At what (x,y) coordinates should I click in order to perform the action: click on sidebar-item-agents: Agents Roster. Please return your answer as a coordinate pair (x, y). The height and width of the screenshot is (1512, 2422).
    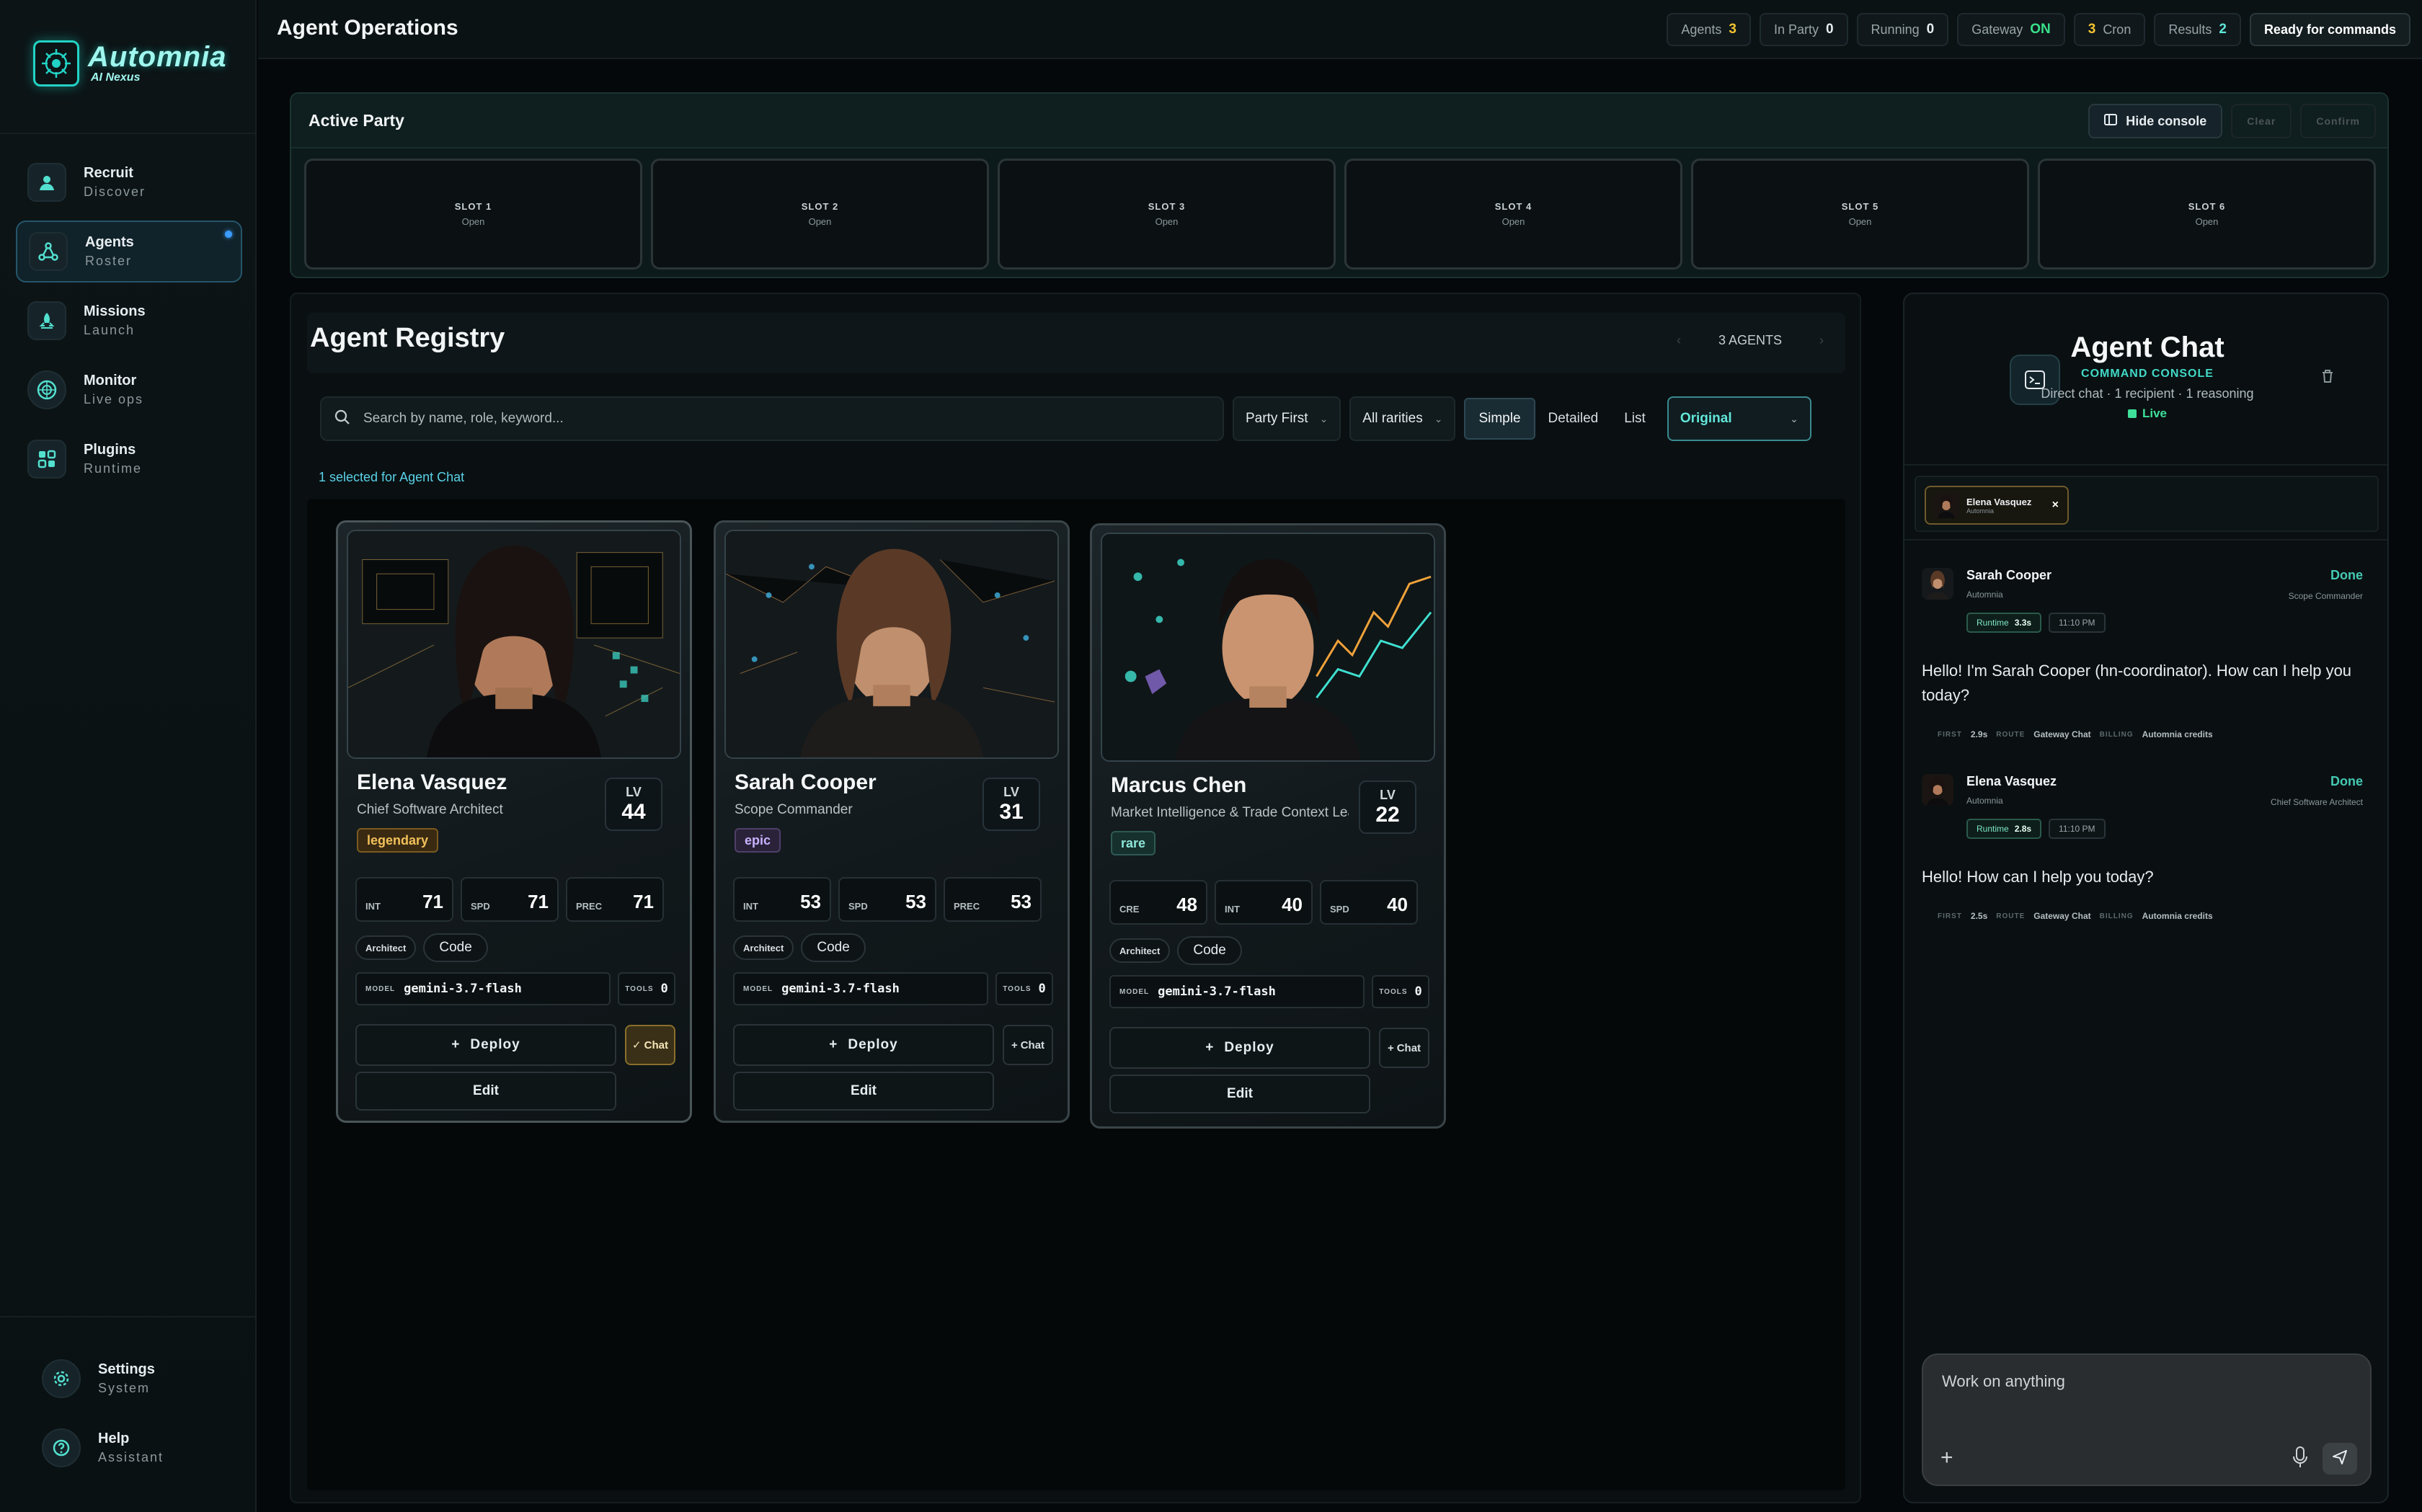
    Looking at the image, I should click on (129, 252).